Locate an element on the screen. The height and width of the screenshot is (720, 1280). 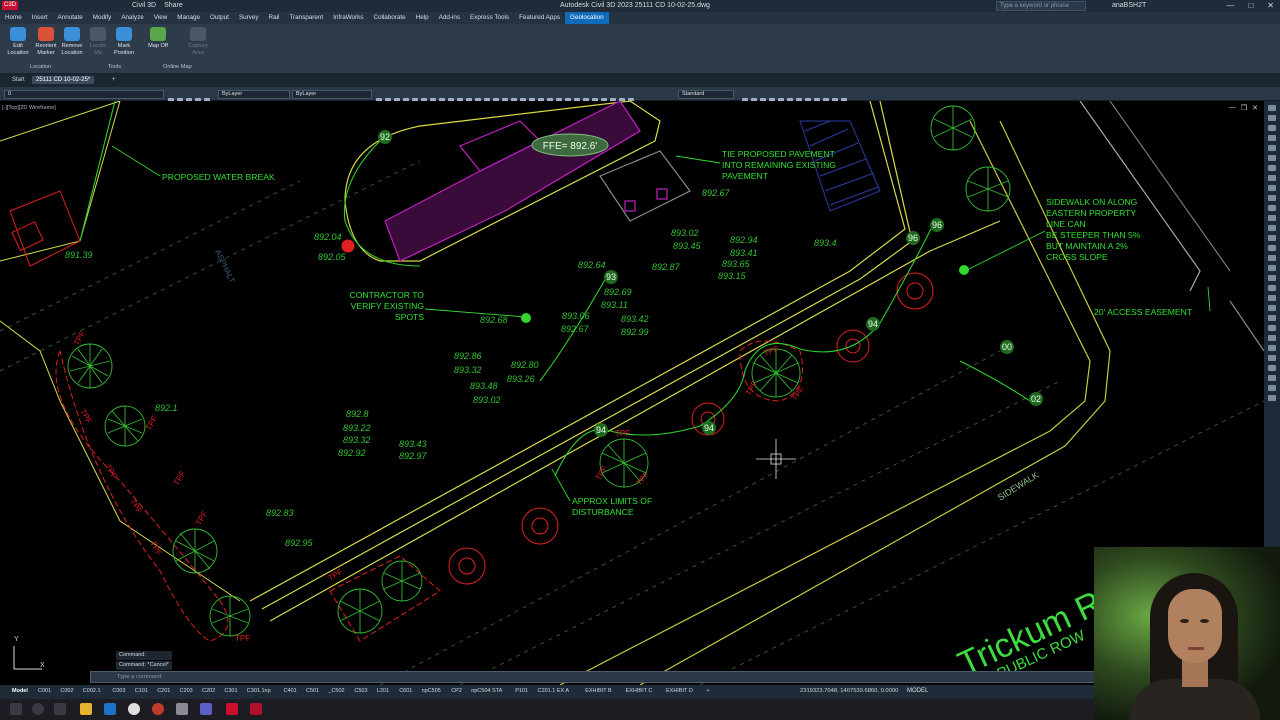
layout-tab: C201 is located at coordinates (163, 691).